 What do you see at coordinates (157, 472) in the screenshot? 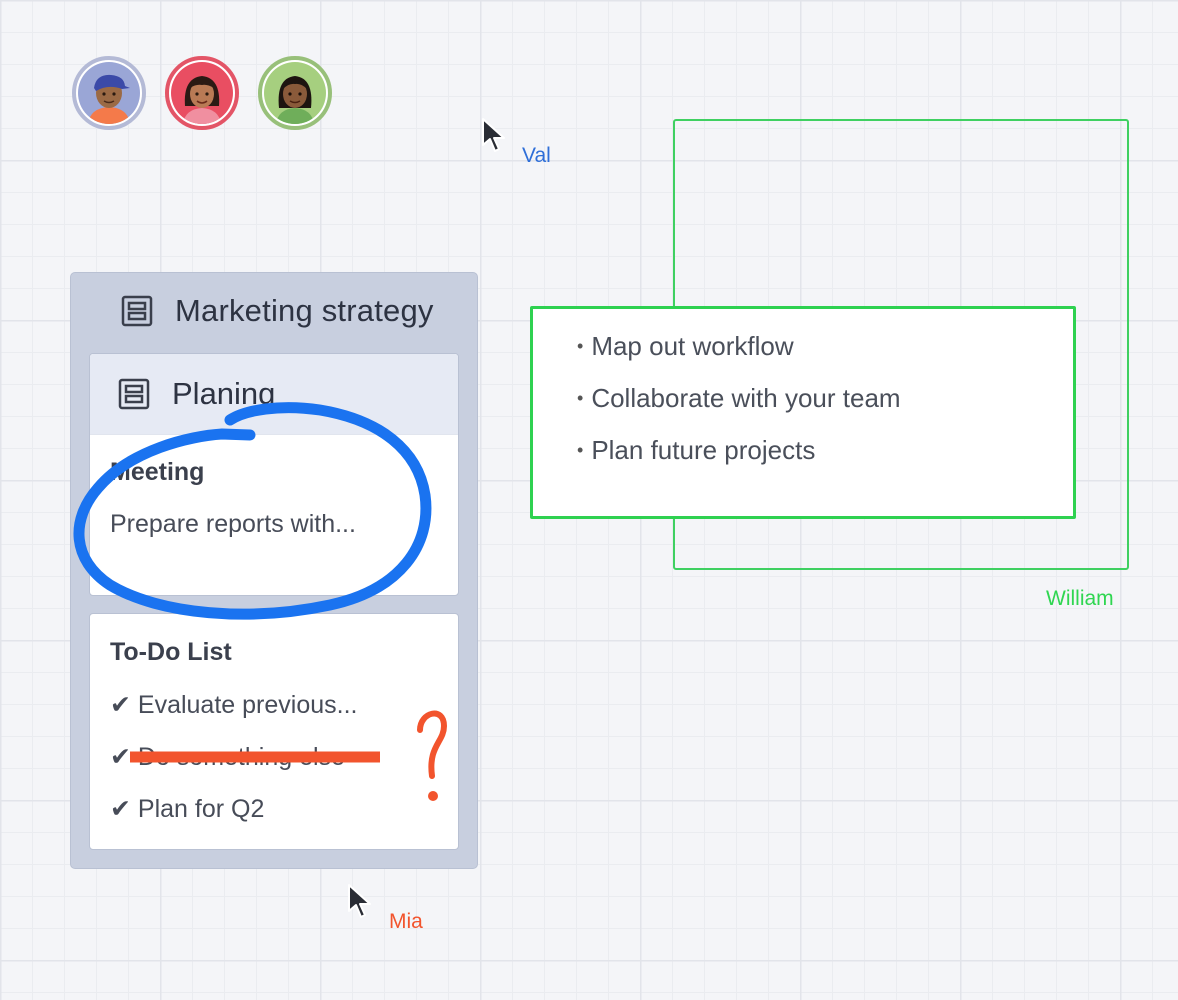
I see `card-title-meeting: Meeting` at bounding box center [157, 472].